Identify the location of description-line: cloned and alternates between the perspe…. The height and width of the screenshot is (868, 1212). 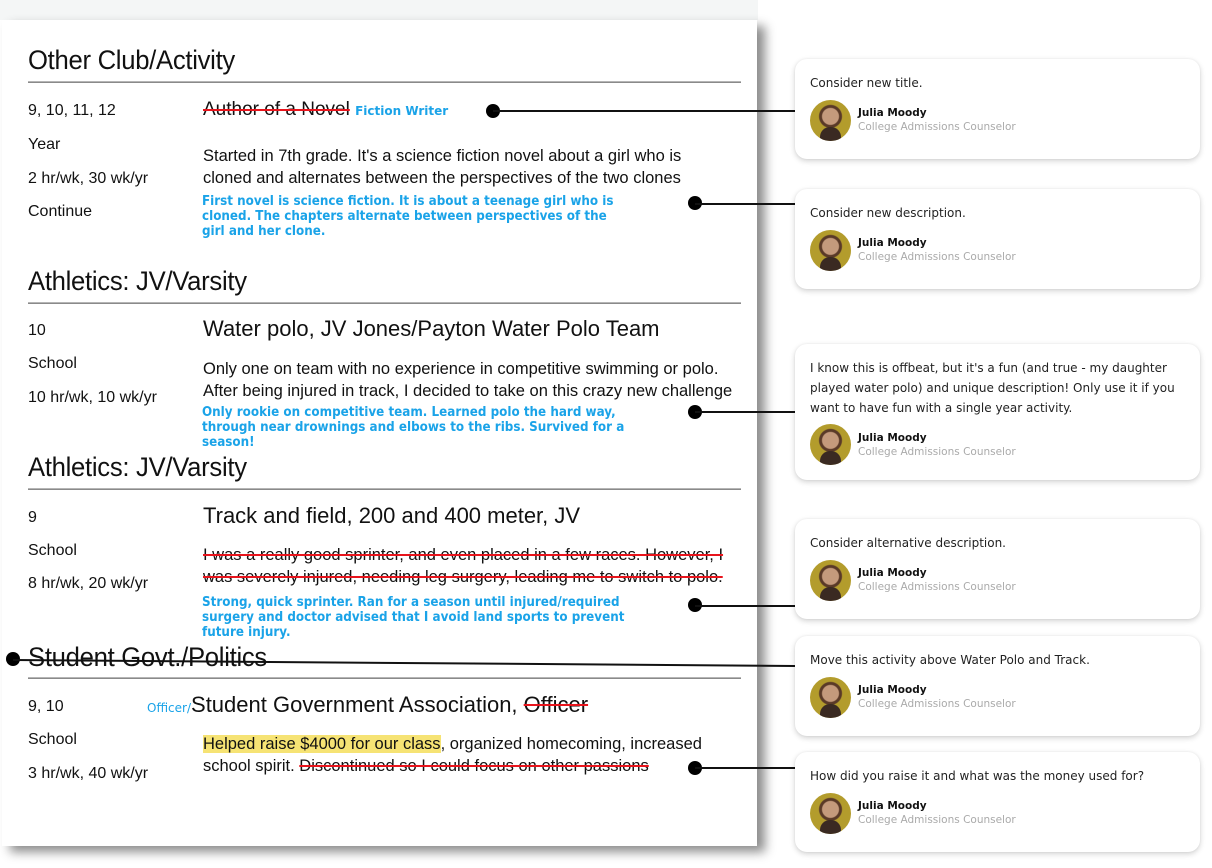
(442, 178).